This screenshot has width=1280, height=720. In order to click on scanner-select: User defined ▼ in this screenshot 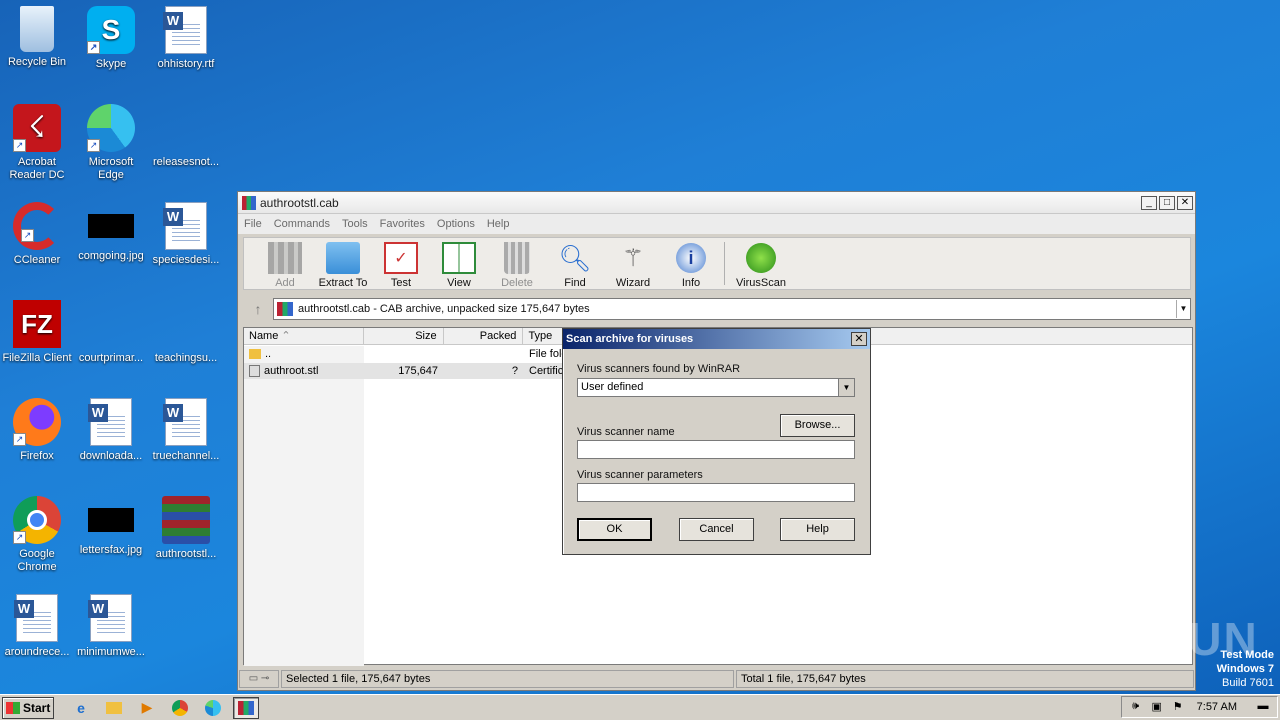, I will do `click(716, 387)`.